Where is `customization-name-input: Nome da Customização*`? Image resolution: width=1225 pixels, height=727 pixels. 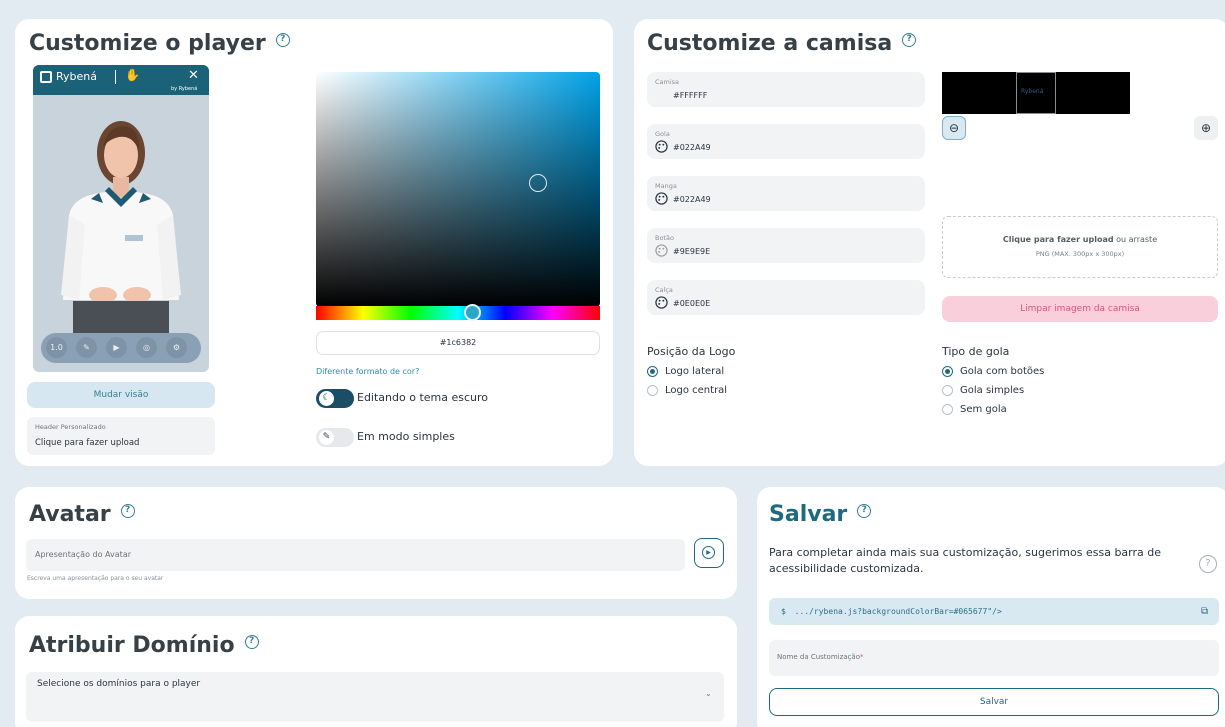 customization-name-input: Nome da Customização* is located at coordinates (994, 658).